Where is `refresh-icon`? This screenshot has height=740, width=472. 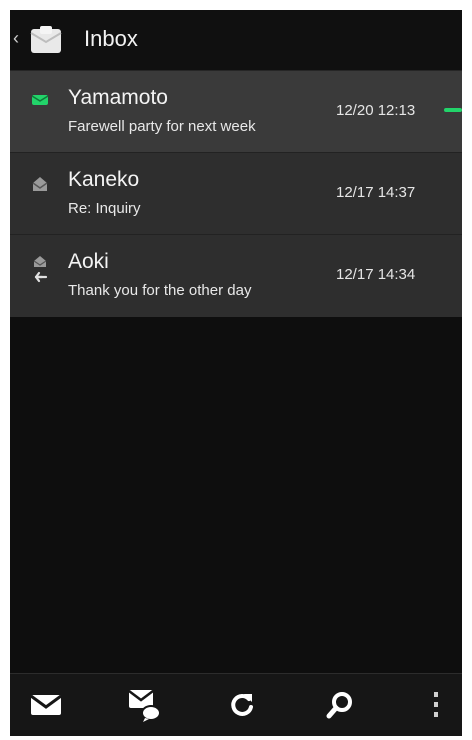 refresh-icon is located at coordinates (242, 705).